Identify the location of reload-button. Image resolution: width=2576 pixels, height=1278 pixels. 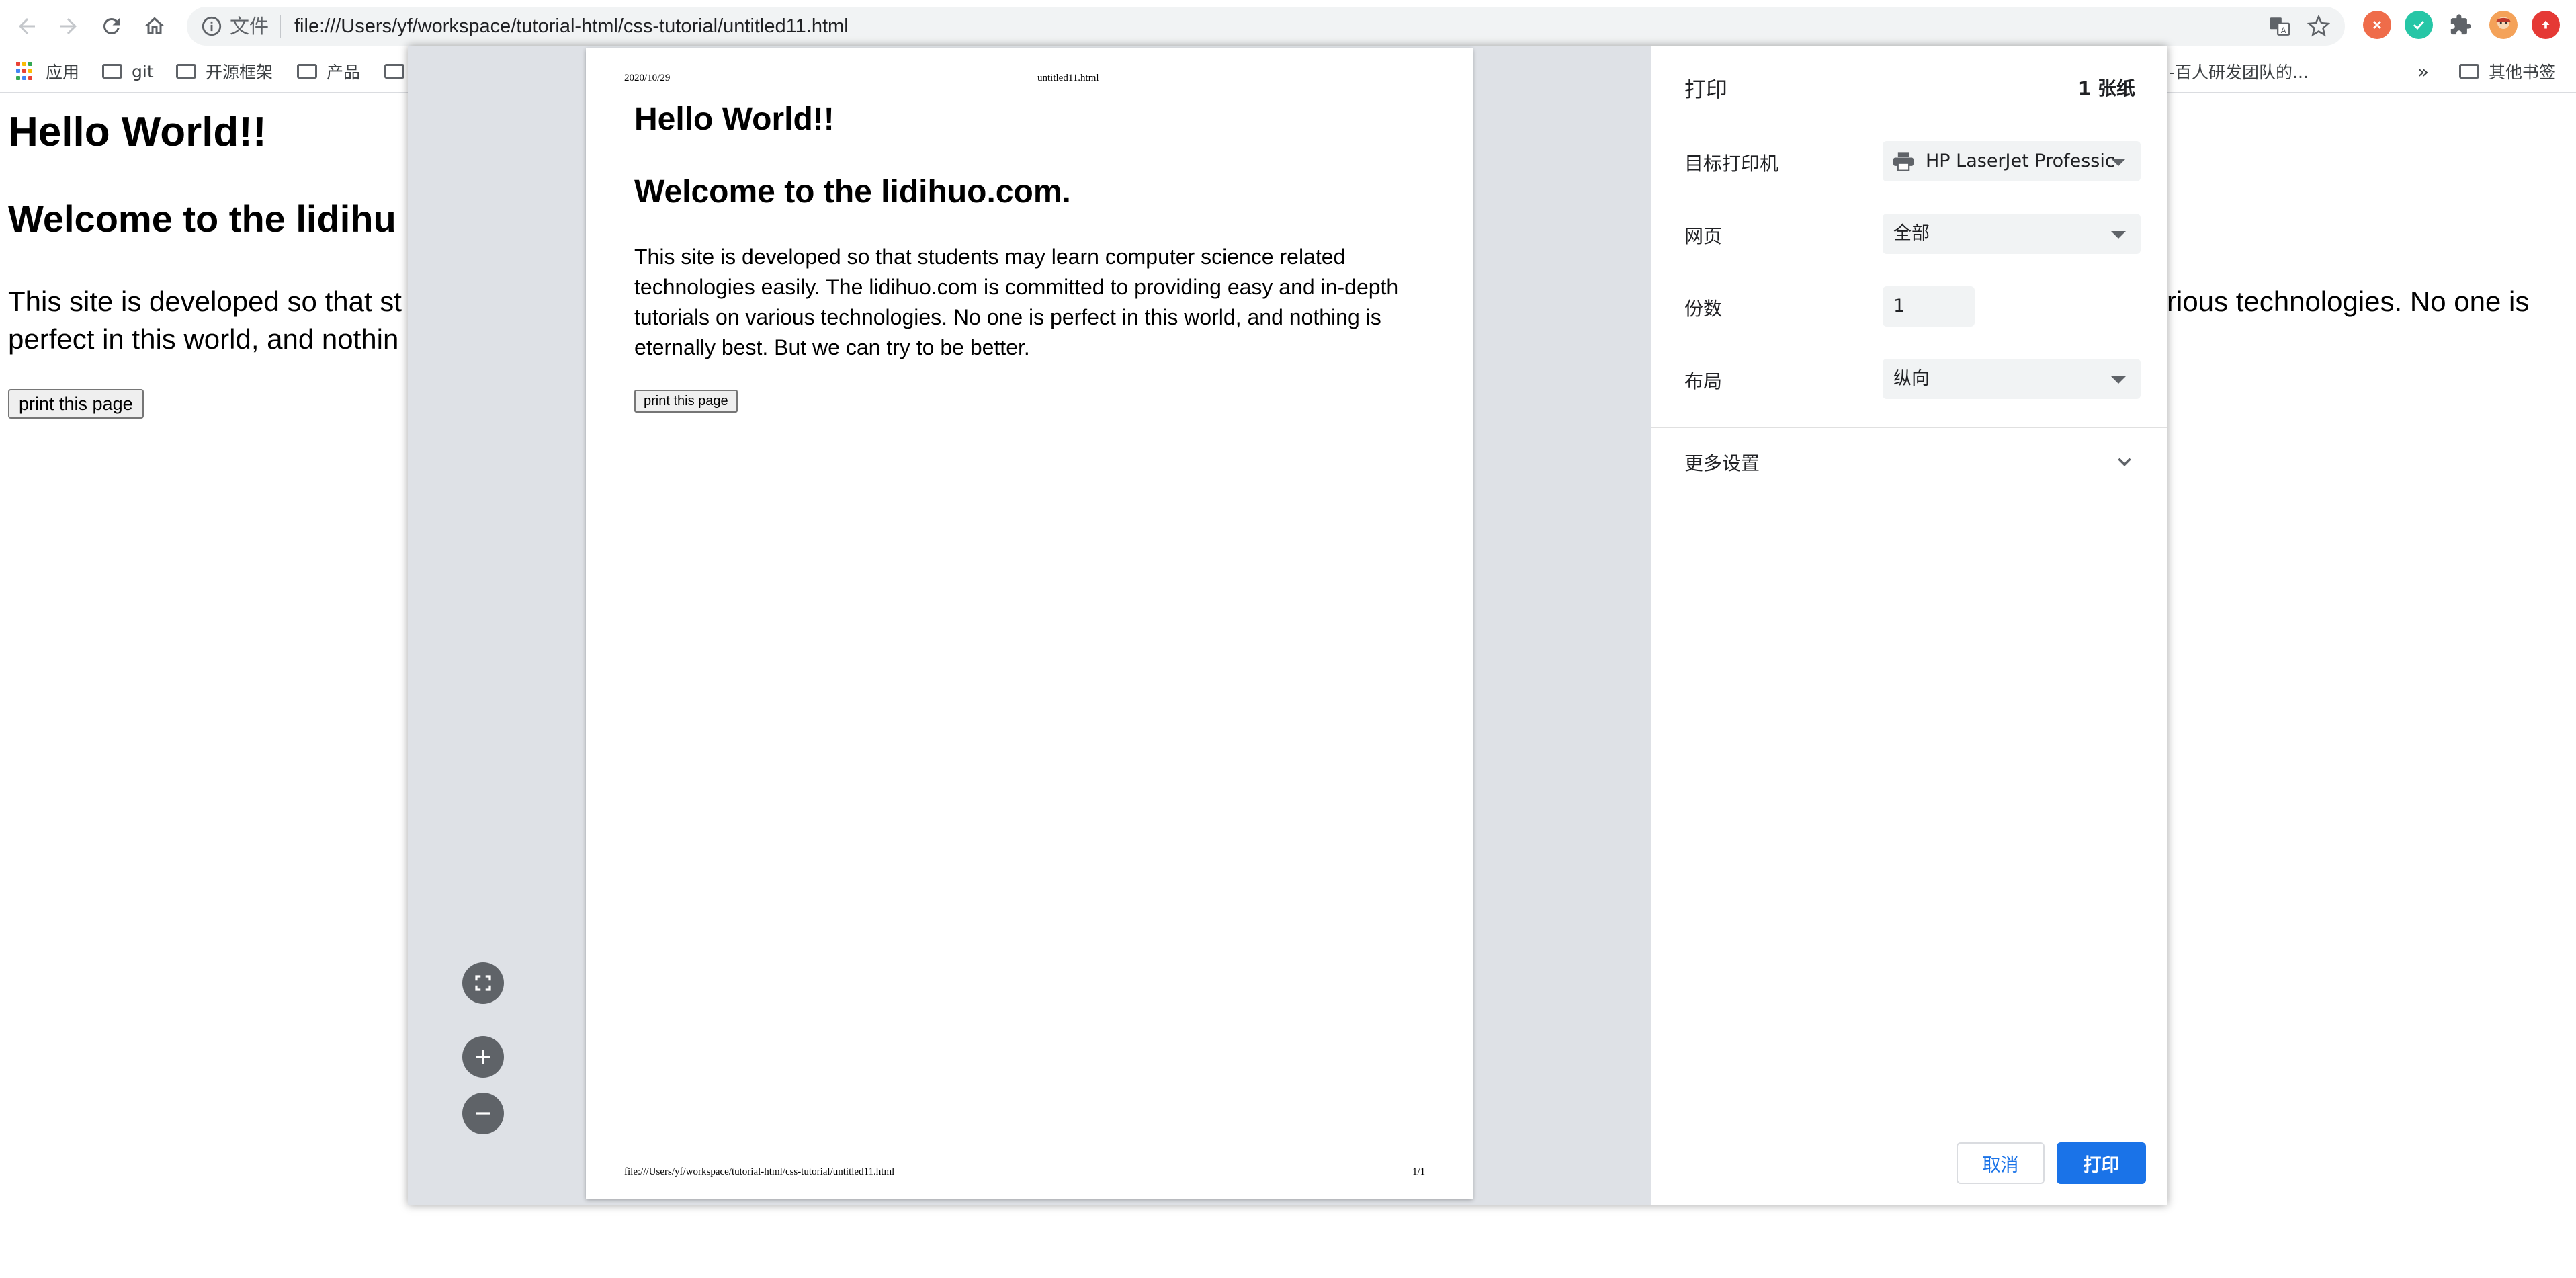
(111, 26).